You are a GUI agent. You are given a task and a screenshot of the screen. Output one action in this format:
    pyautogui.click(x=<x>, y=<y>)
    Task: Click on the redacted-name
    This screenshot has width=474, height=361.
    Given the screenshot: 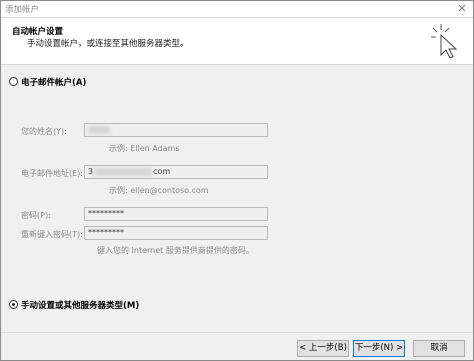 What is the action you would take?
    pyautogui.click(x=99, y=129)
    